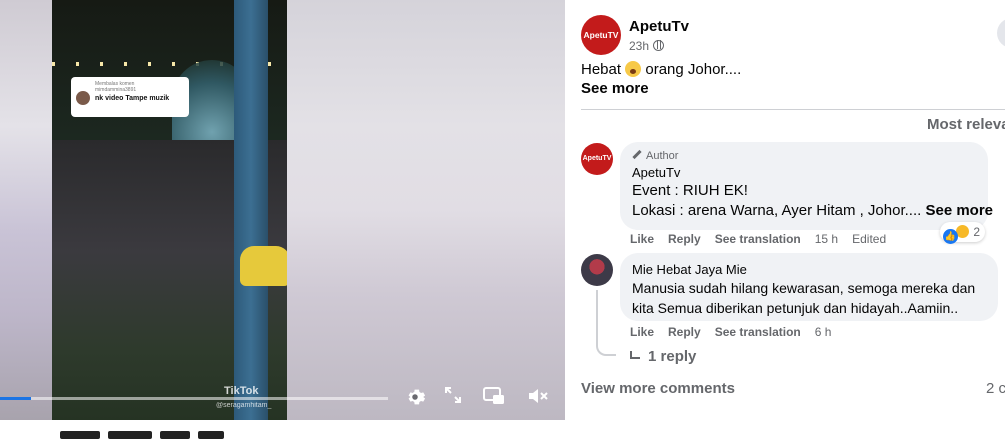  I want to click on video-caption-strip, so click(282, 429).